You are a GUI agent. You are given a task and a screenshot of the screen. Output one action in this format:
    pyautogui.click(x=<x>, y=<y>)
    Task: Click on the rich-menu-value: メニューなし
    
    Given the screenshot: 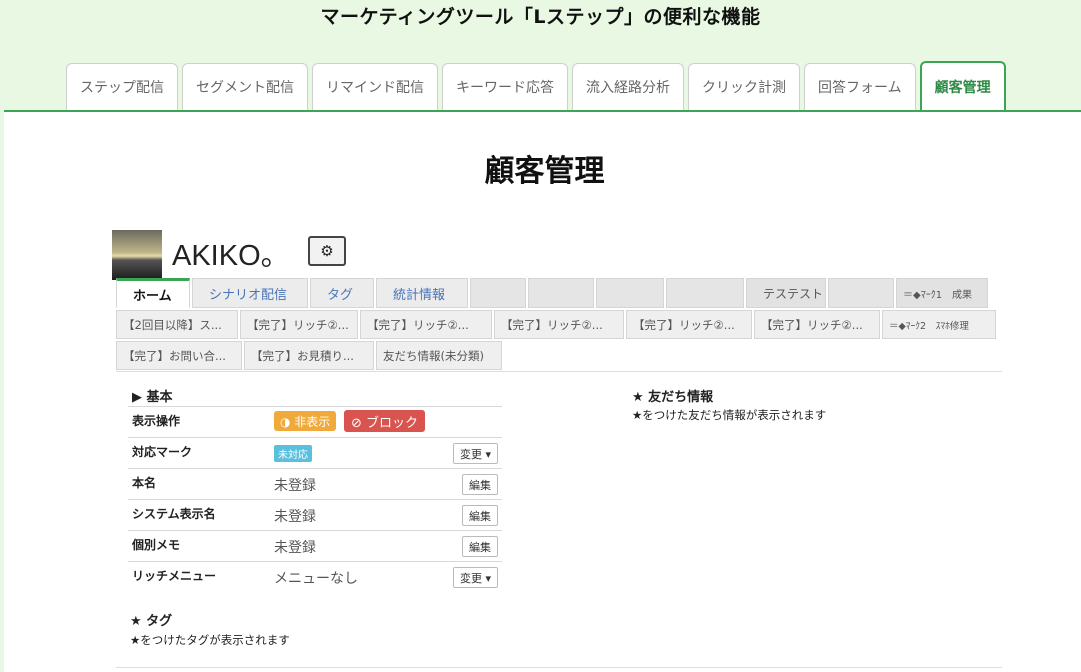 What is the action you would take?
    pyautogui.click(x=316, y=579)
    